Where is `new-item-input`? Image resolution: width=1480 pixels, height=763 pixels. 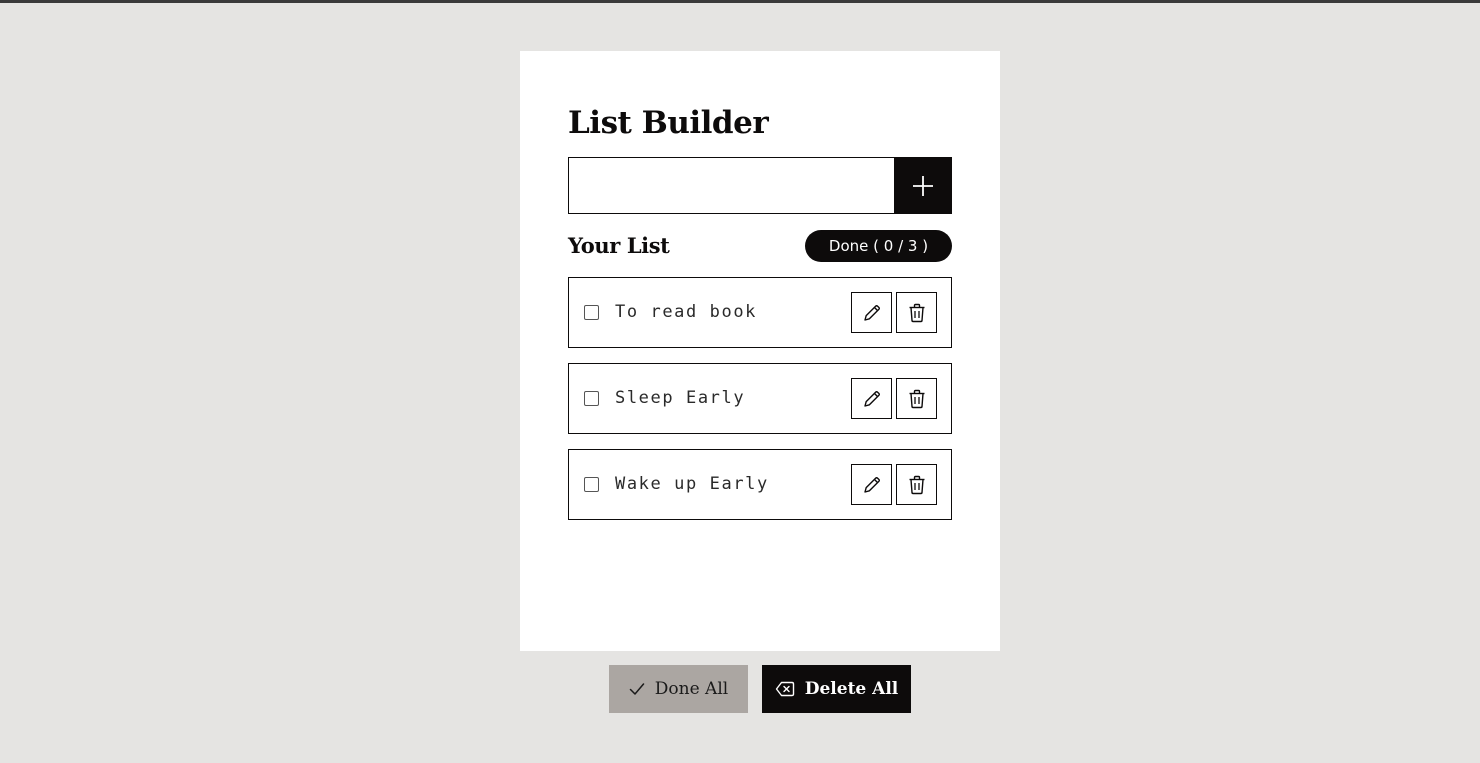 new-item-input is located at coordinates (731, 185).